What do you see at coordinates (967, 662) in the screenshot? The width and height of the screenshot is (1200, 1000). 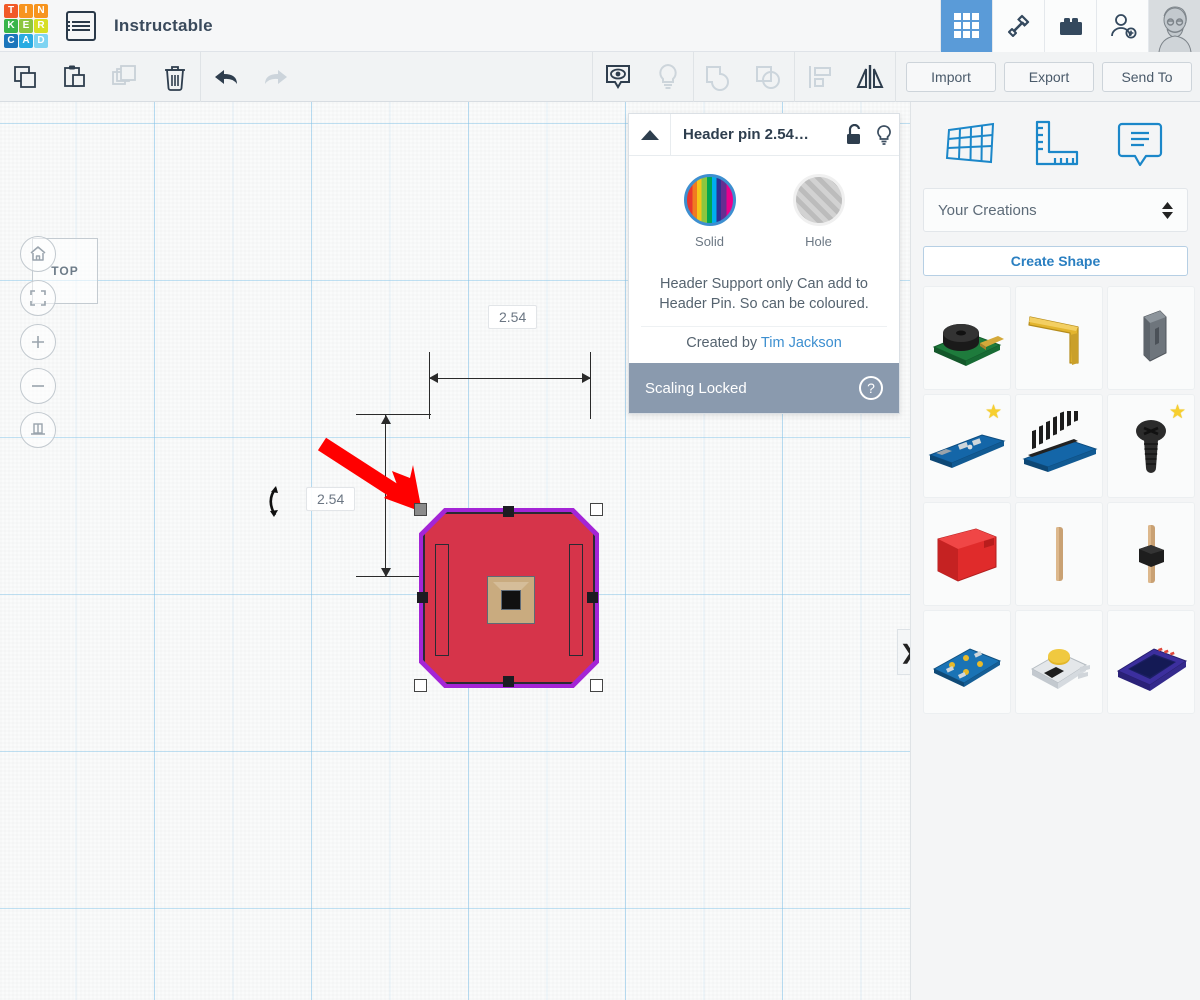 I see `shape-blue-pcb` at bounding box center [967, 662].